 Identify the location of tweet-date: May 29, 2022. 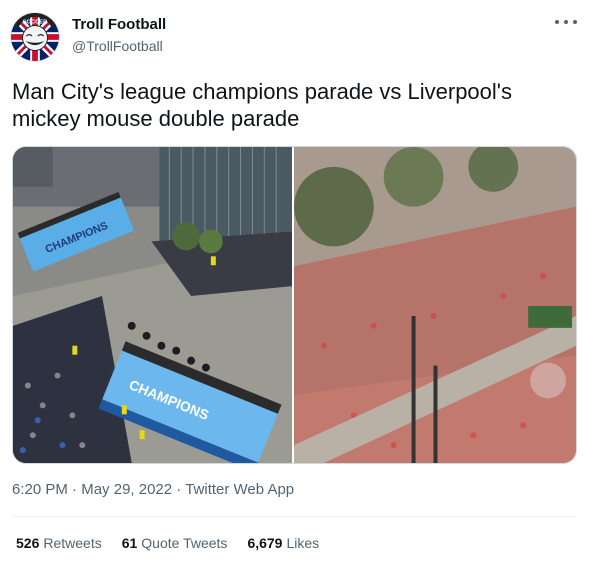
(126, 489).